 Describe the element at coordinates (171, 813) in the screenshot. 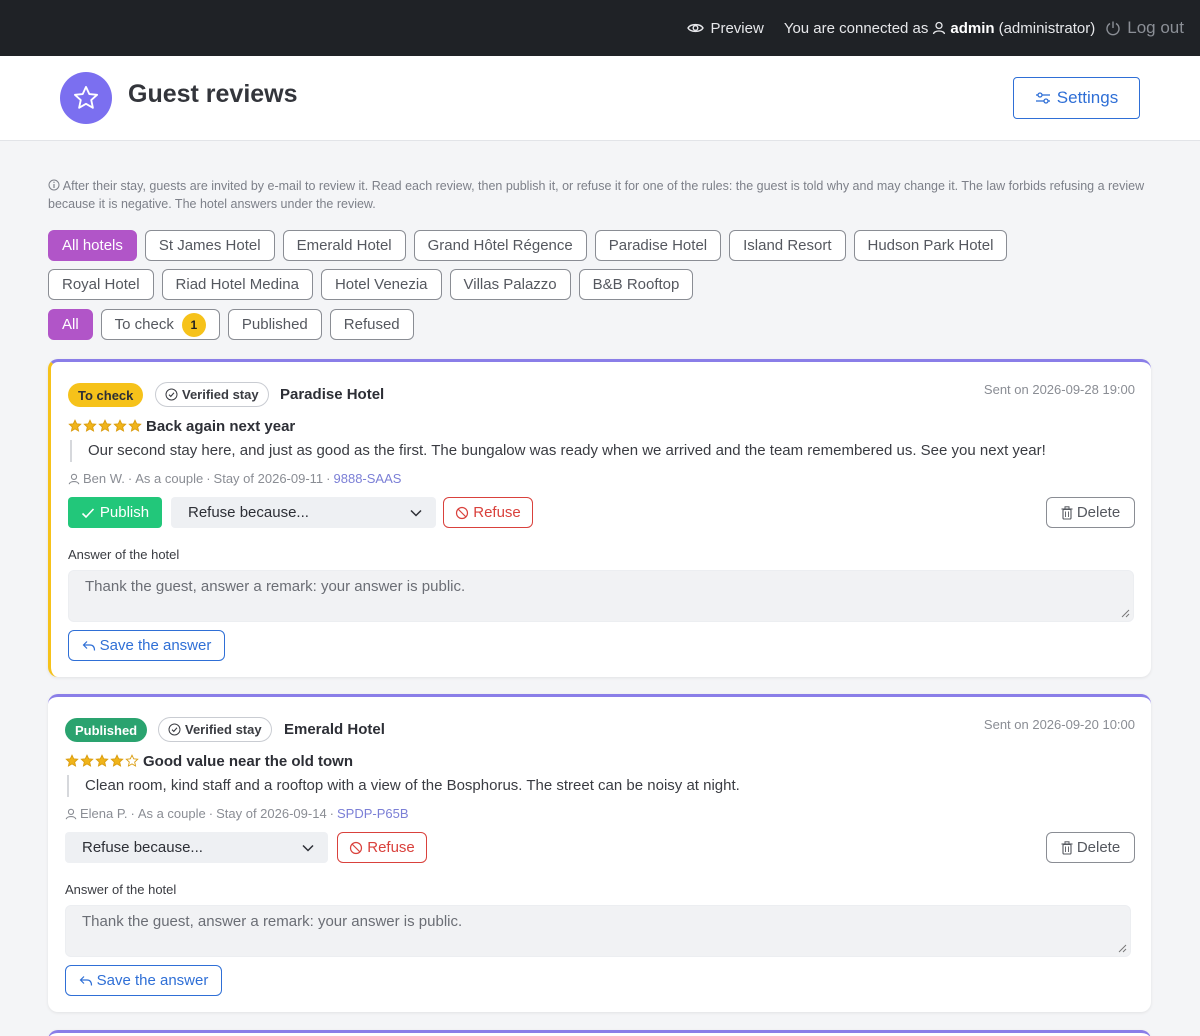

I see `party: As a couple` at that location.